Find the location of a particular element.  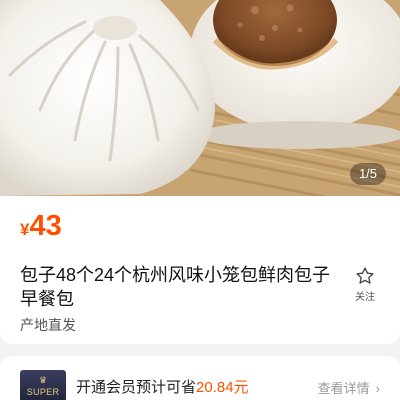

promo-amount: 20.84元 is located at coordinates (222, 387).